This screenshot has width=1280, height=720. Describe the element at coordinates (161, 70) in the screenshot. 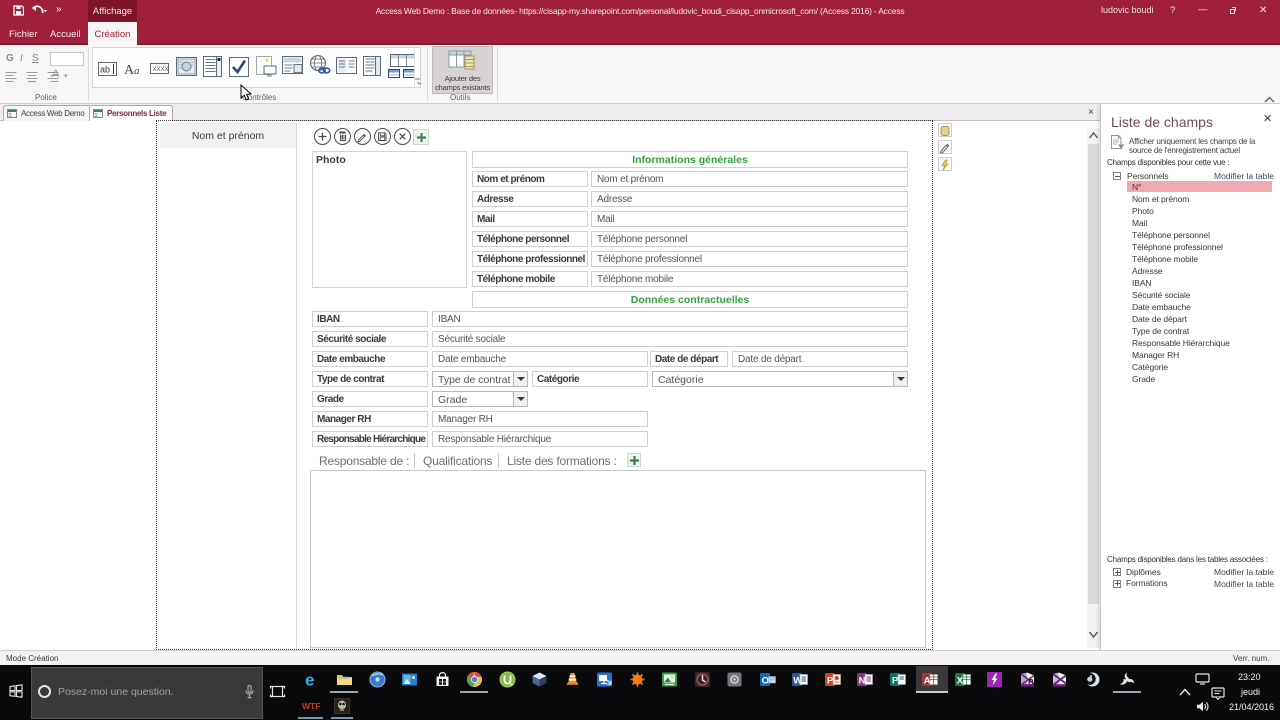

I see `svg-text: XXXX` at that location.